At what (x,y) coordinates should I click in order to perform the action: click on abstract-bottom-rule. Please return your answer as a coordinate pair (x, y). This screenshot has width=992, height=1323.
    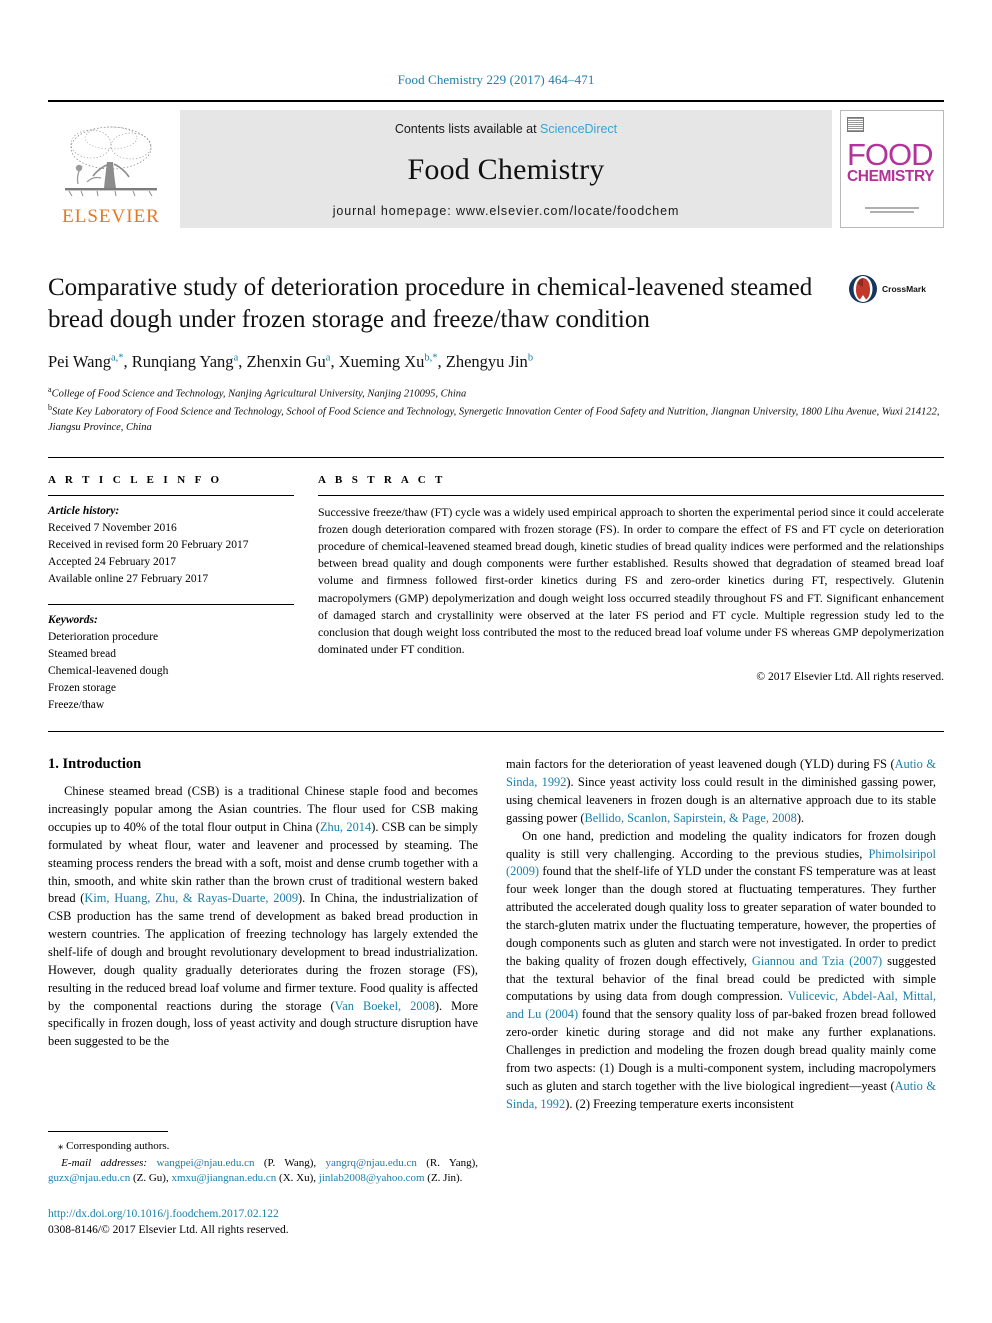
    Looking at the image, I should click on (496, 732).